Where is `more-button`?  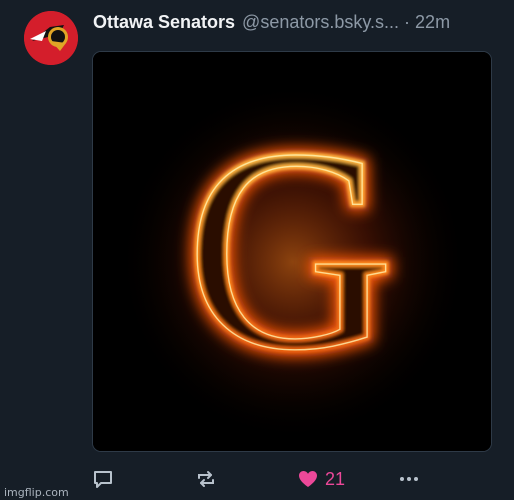 more-button is located at coordinates (409, 479).